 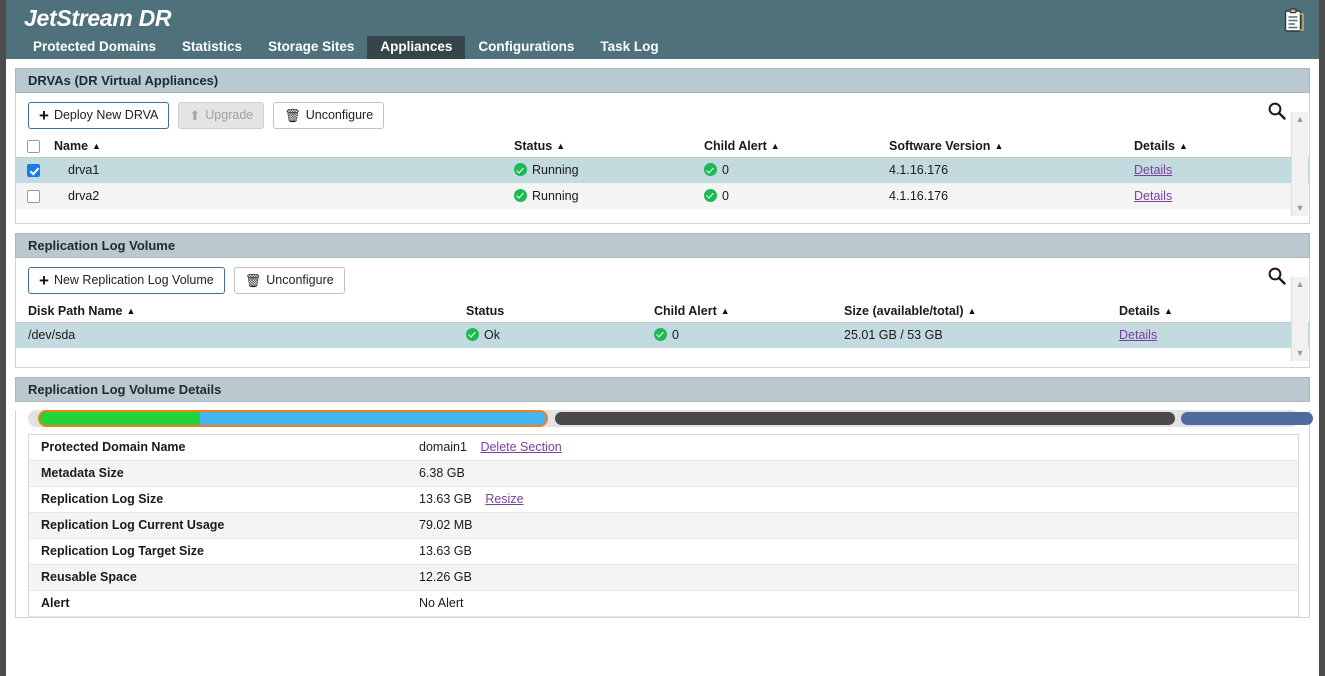 I want to click on details-row: Reusable Space 12.26 GB, so click(x=663, y=577).